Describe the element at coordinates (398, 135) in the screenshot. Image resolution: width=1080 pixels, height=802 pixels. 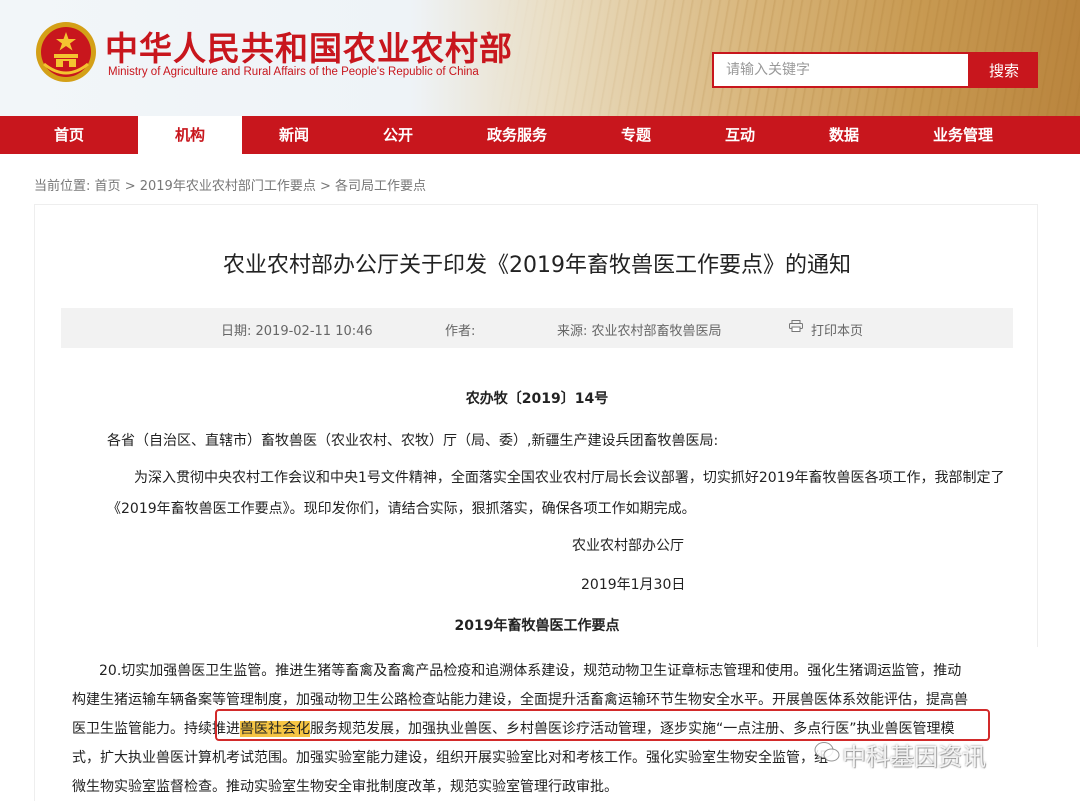
I see `nav-item-public: 公开` at that location.